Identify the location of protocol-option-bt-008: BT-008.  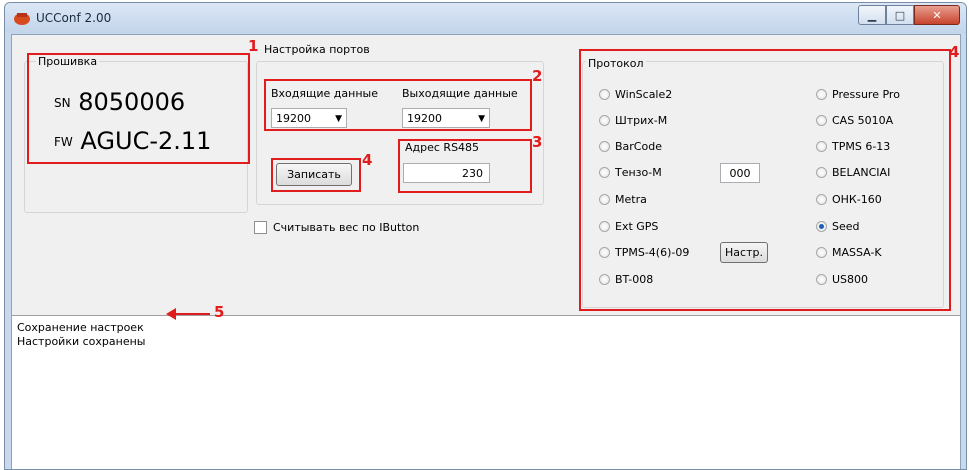
(626, 279).